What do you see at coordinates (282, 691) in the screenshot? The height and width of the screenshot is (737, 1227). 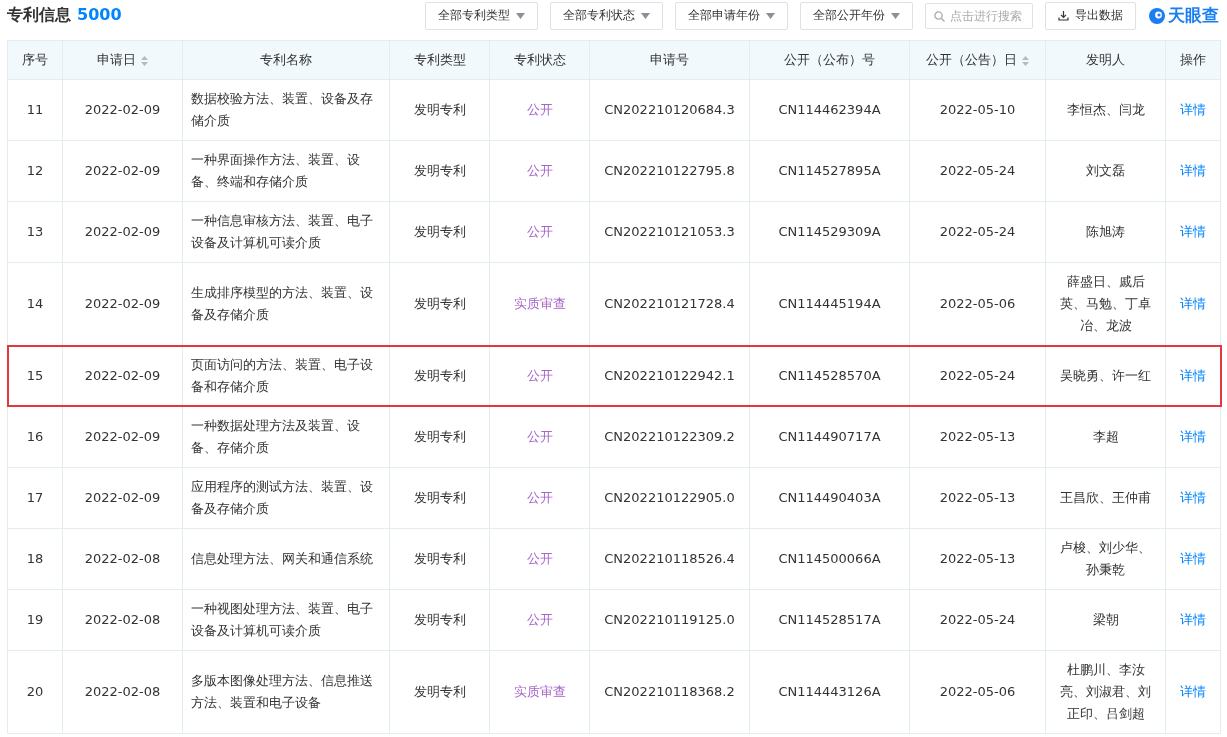 I see `table-cell: 多版本图像处理方法、信息推送方法、装置和电子设备` at bounding box center [282, 691].